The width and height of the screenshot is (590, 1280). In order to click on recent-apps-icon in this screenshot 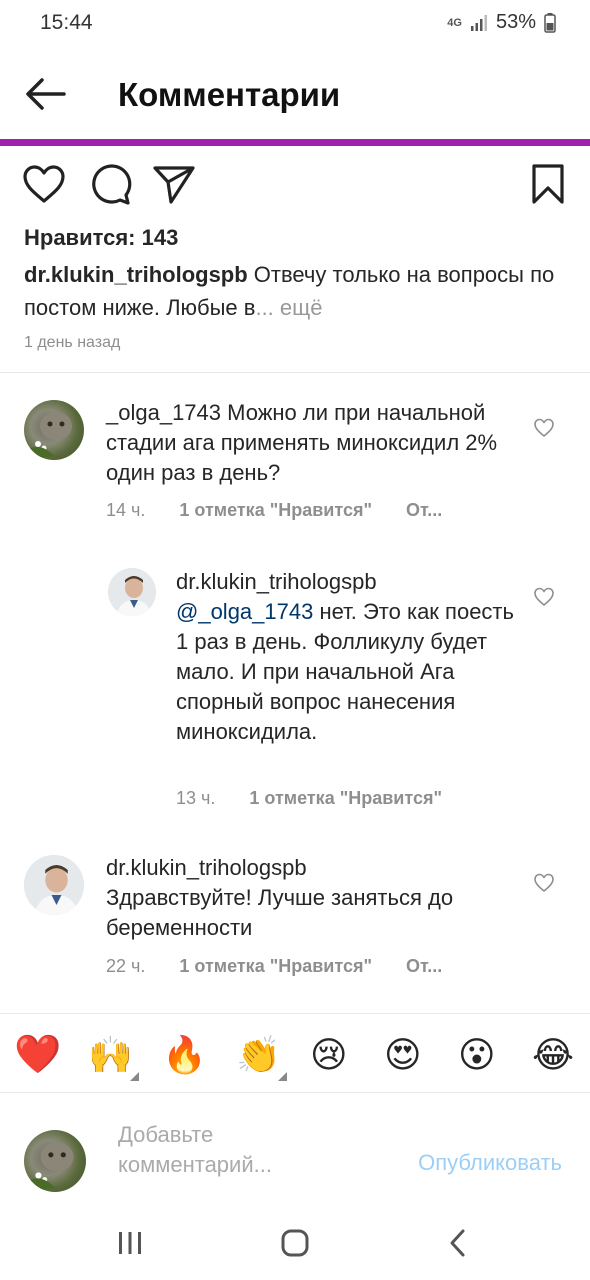, I will do `click(130, 1243)`.